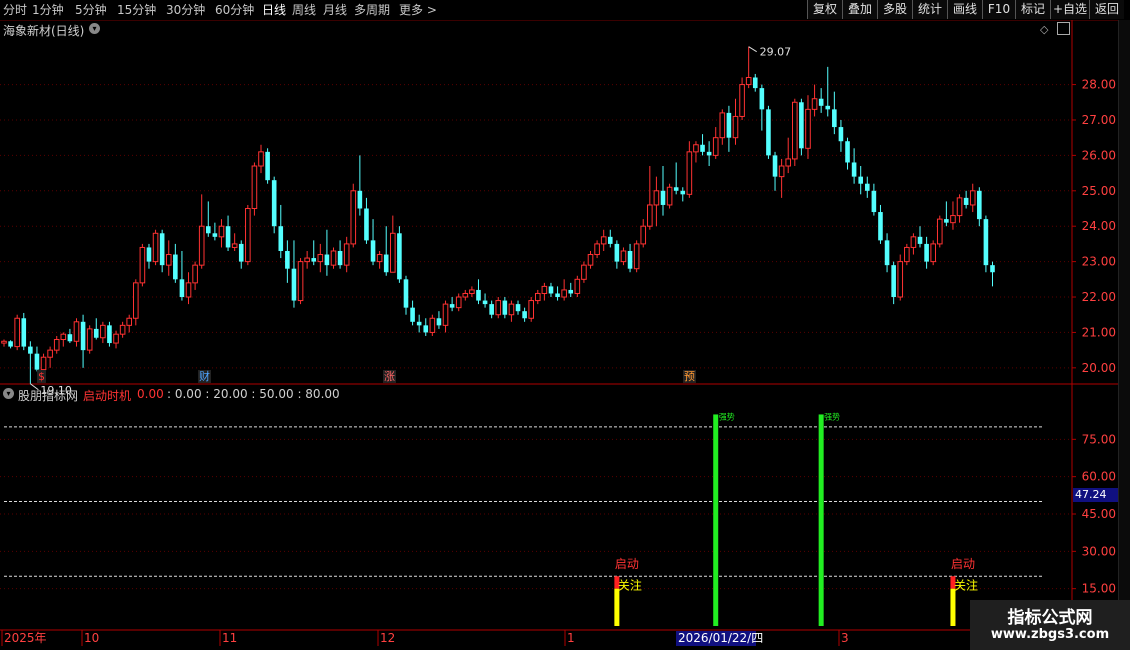 Image resolution: width=1130 pixels, height=650 pixels. What do you see at coordinates (776, 52) in the screenshot?
I see `high-price-label: 29.07` at bounding box center [776, 52].